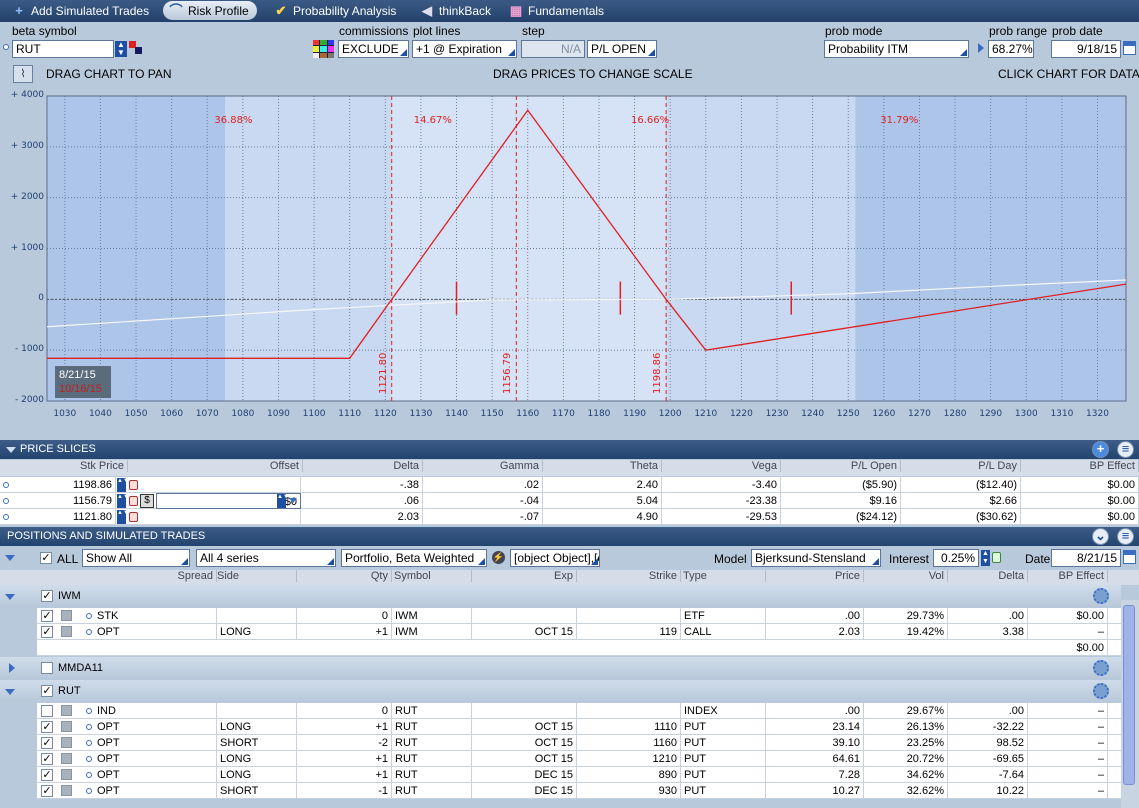  What do you see at coordinates (1100, 536) in the screenshot?
I see `collapse-all-icon: ⌄` at bounding box center [1100, 536].